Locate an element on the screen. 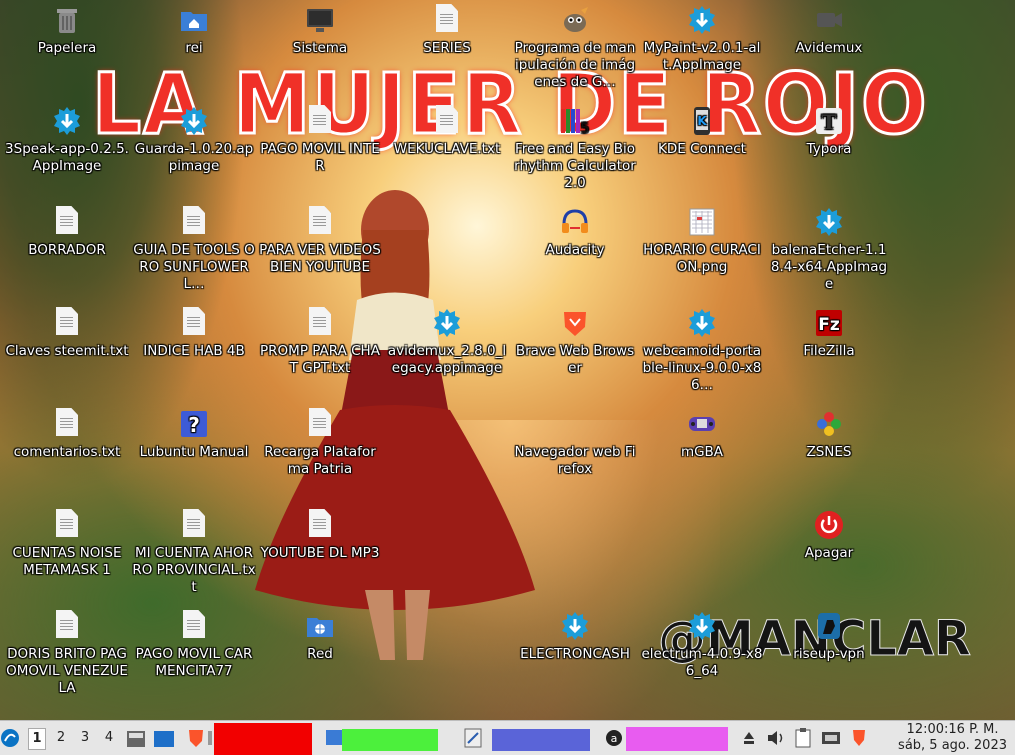 This screenshot has height=755, width=1015. desktop-icon: BORRADOR is located at coordinates (67, 230).